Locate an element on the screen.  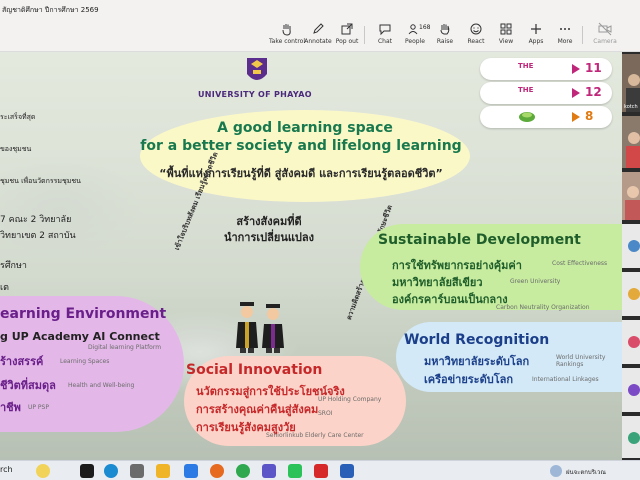
world-item: เครือข่ายระดับโลก is located at coordinates (469, 379).